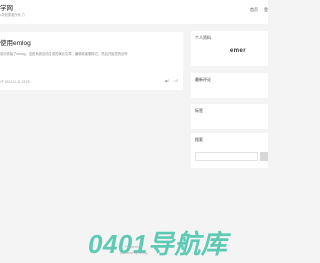  I want to click on widget-comments: 最新评论, so click(229, 85).